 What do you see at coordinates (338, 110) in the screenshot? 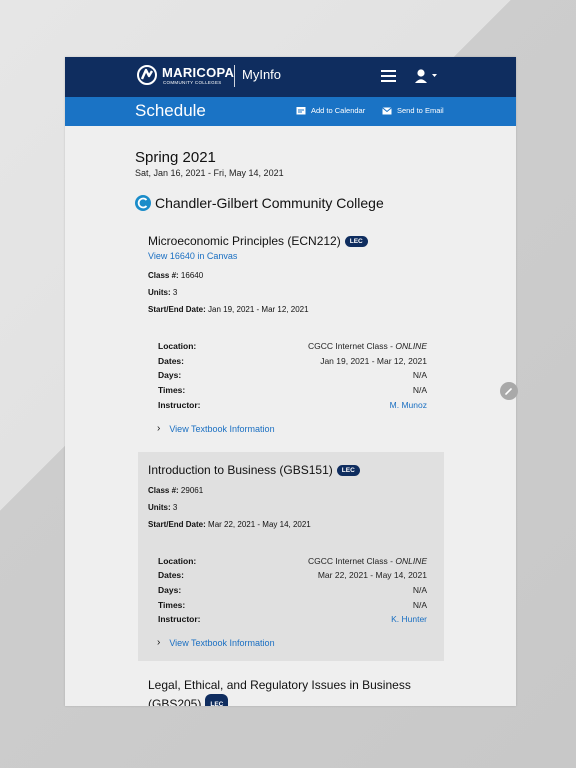
I see `add-to-calendar-label: Add to Calendar` at bounding box center [338, 110].